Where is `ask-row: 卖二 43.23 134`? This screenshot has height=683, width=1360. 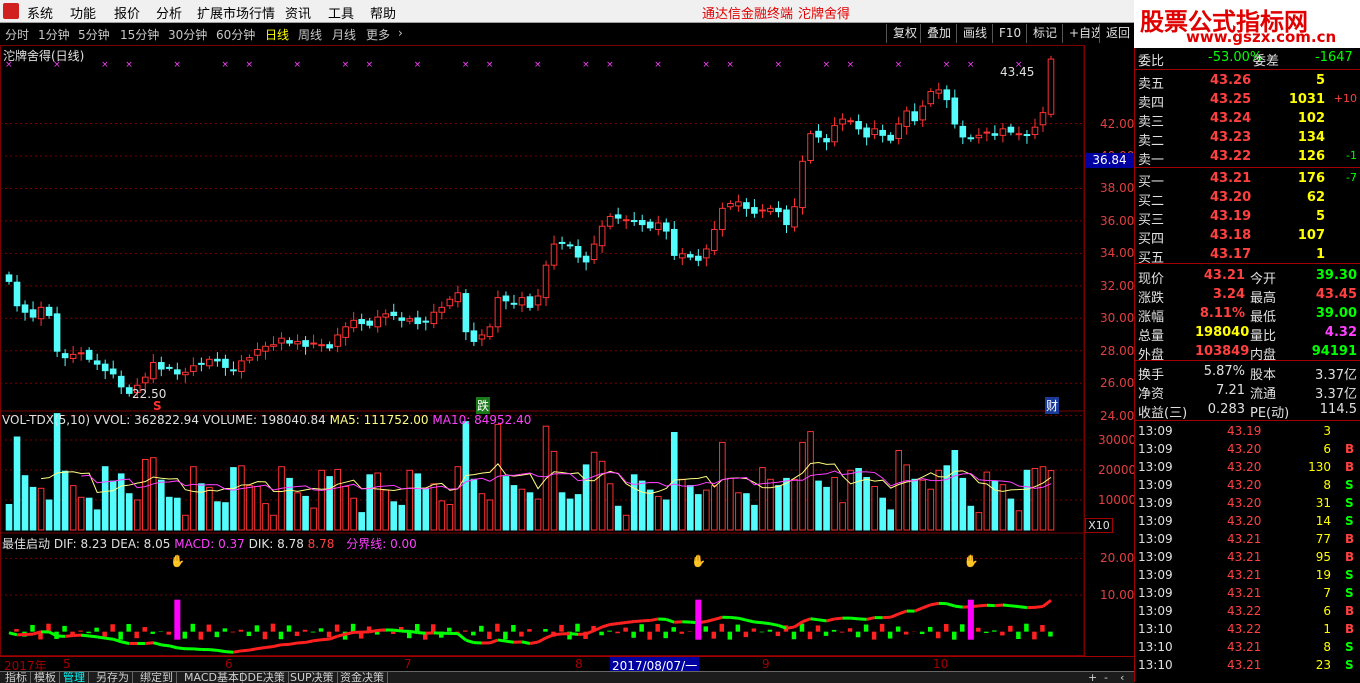 ask-row: 卖二 43.23 134 is located at coordinates (1247, 138).